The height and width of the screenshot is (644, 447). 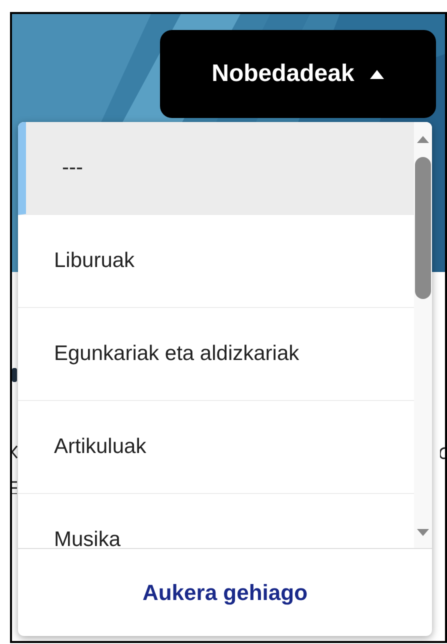 I want to click on menu-option: ---, so click(x=216, y=168).